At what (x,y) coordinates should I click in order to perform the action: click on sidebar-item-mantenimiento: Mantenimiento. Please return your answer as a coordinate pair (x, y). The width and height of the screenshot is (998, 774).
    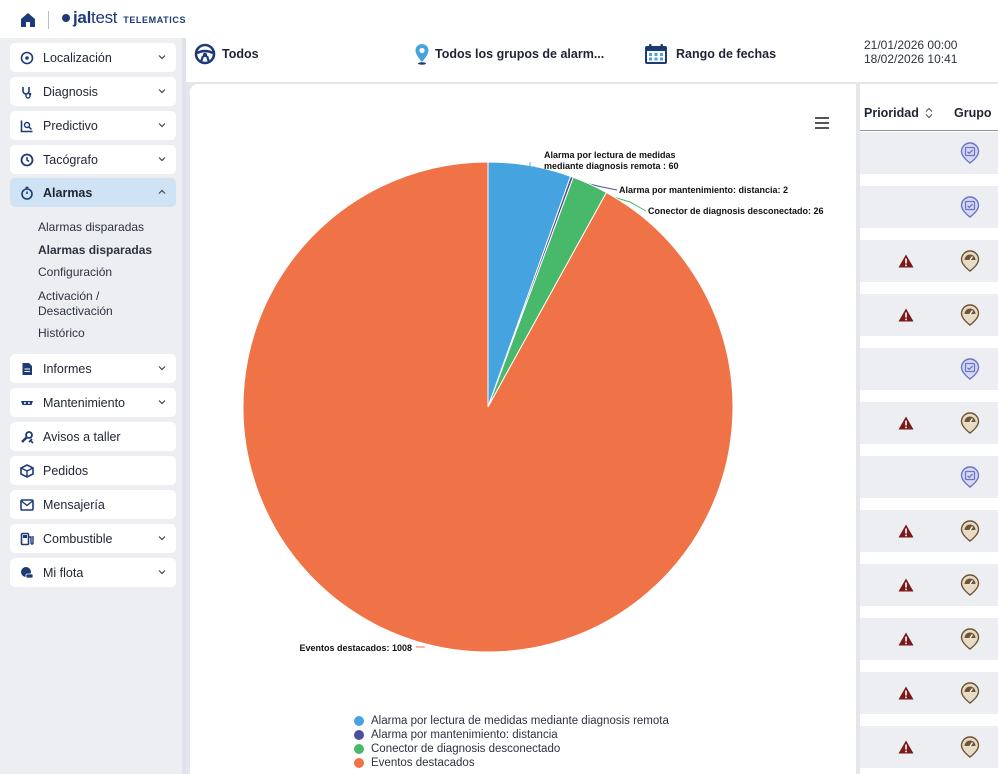
    Looking at the image, I should click on (93, 402).